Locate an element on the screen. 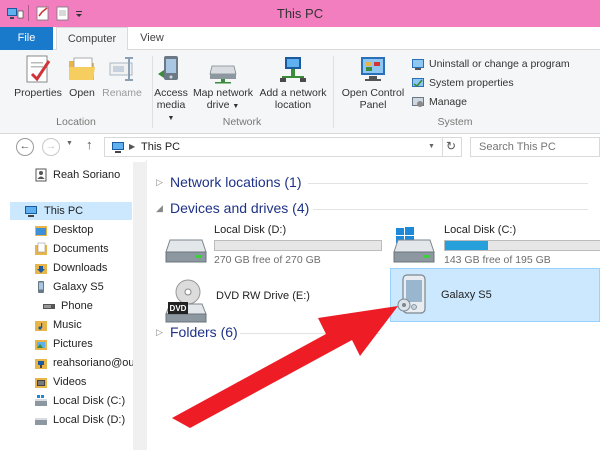  phone-storage-icon is located at coordinates (49, 306).